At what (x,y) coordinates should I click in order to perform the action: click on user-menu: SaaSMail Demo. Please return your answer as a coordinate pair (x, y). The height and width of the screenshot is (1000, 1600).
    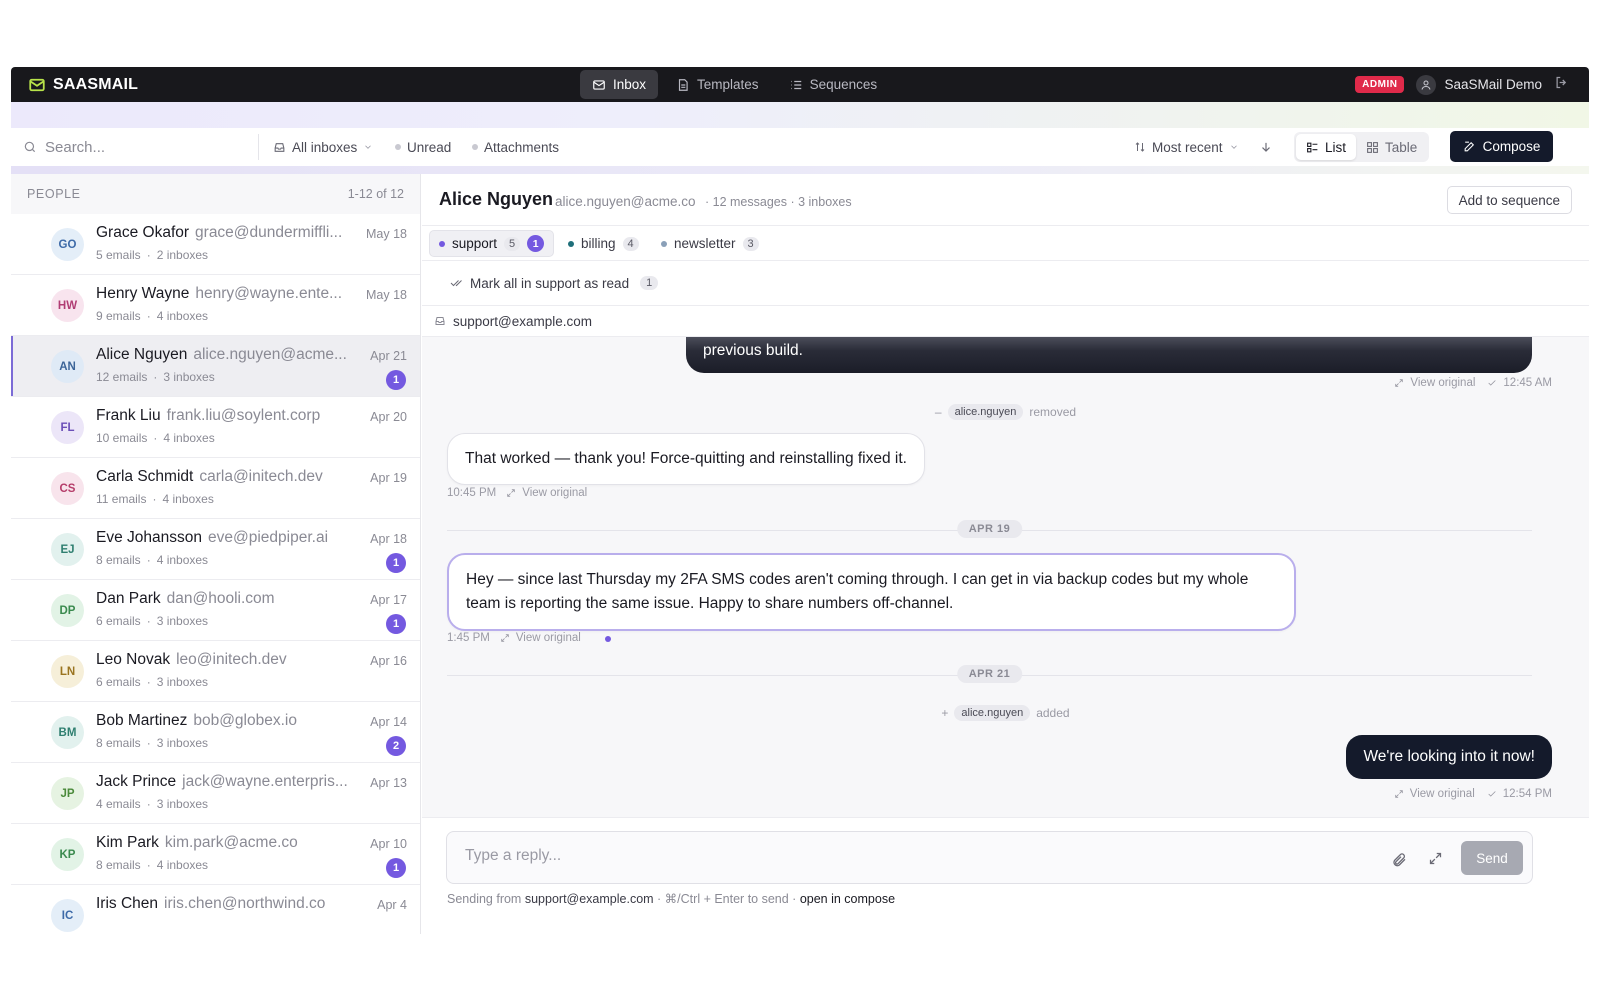
    Looking at the image, I should click on (1479, 84).